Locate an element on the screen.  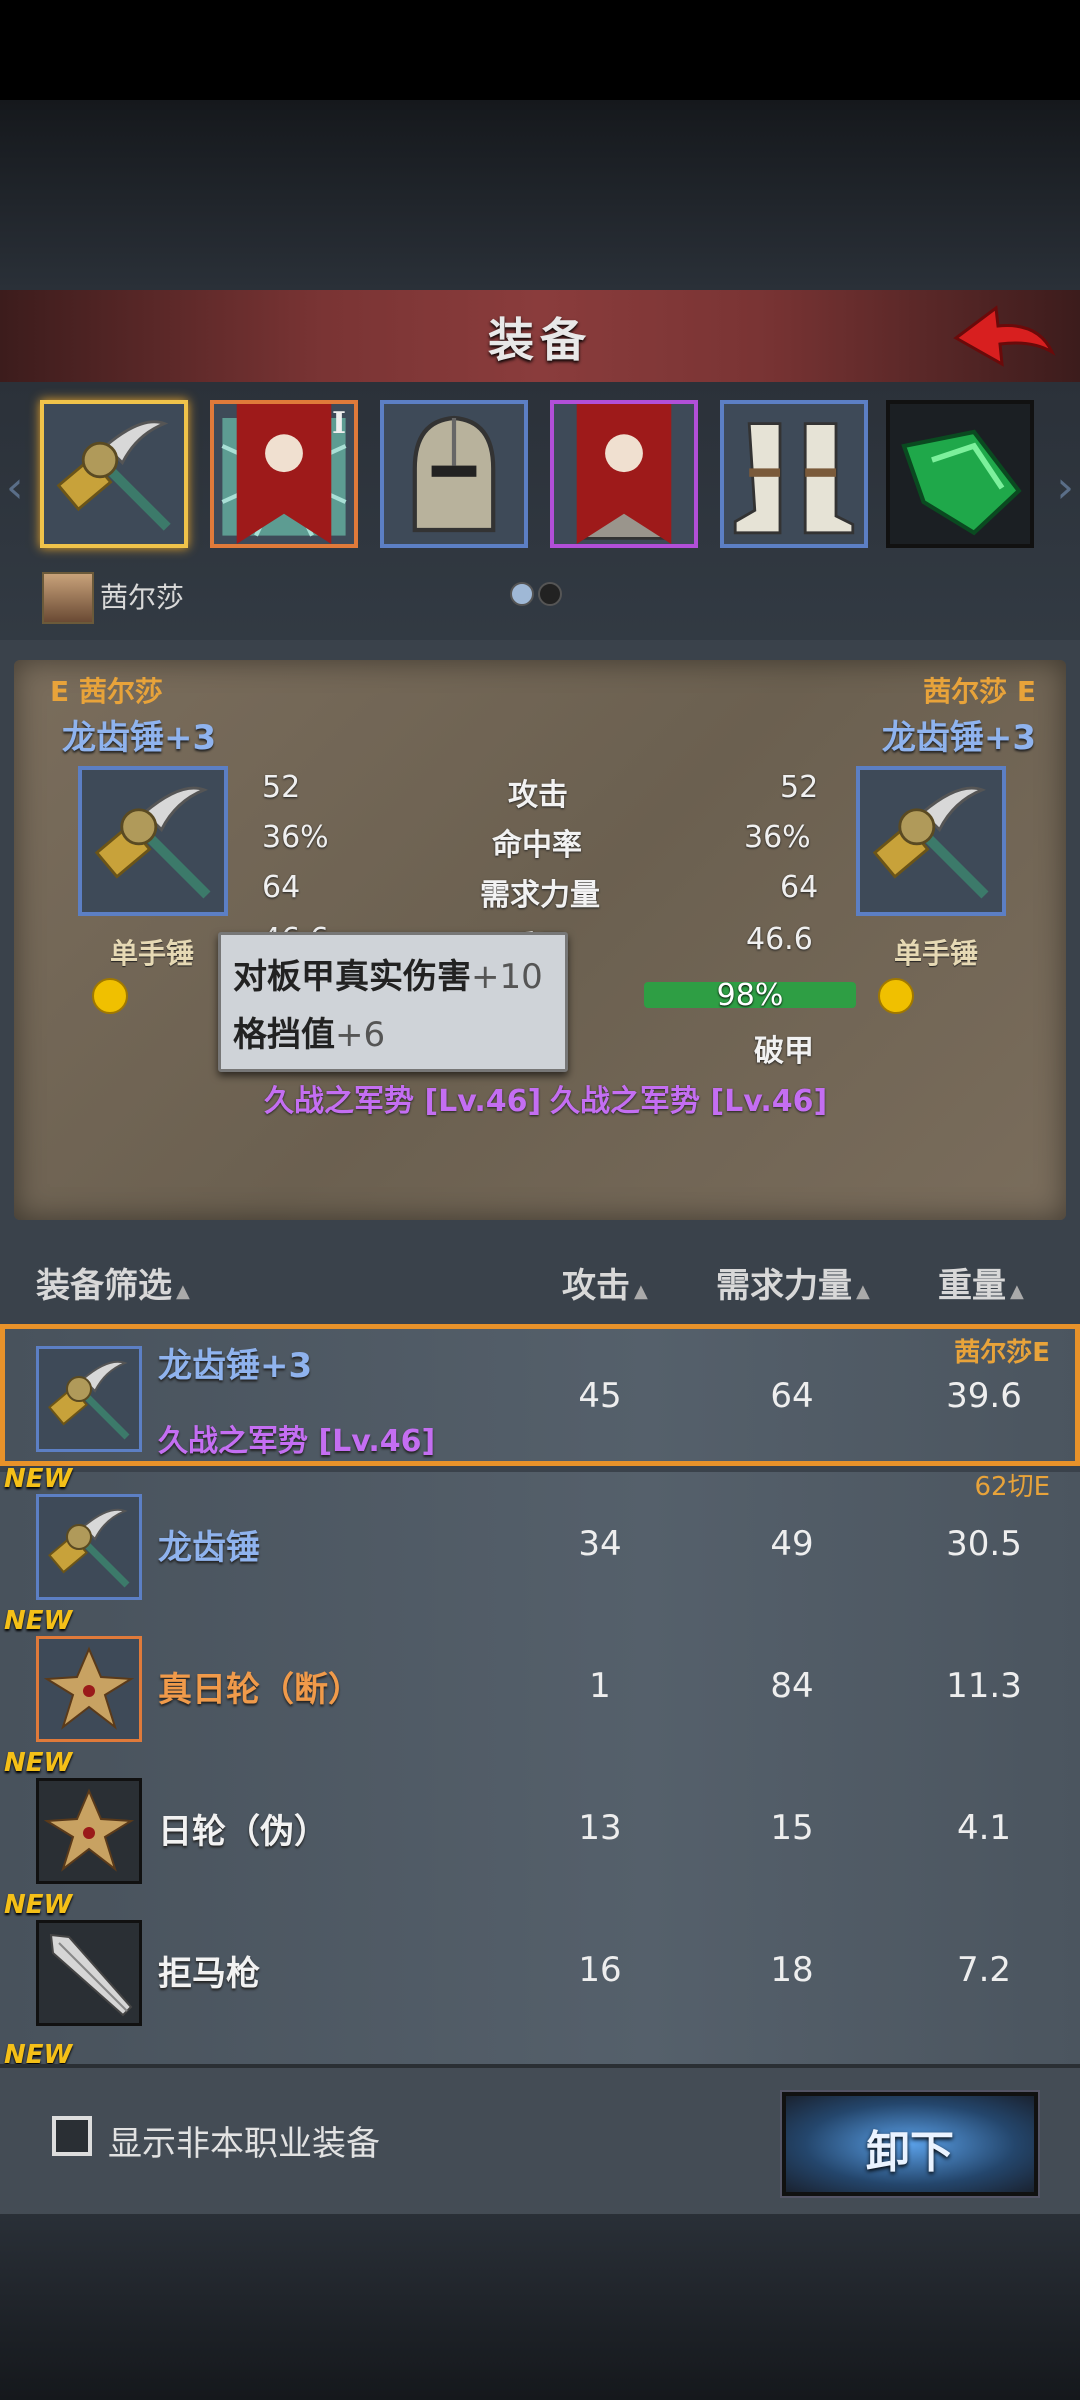
right-item-name: 龙齿锤+3 is located at coordinates (958, 738).